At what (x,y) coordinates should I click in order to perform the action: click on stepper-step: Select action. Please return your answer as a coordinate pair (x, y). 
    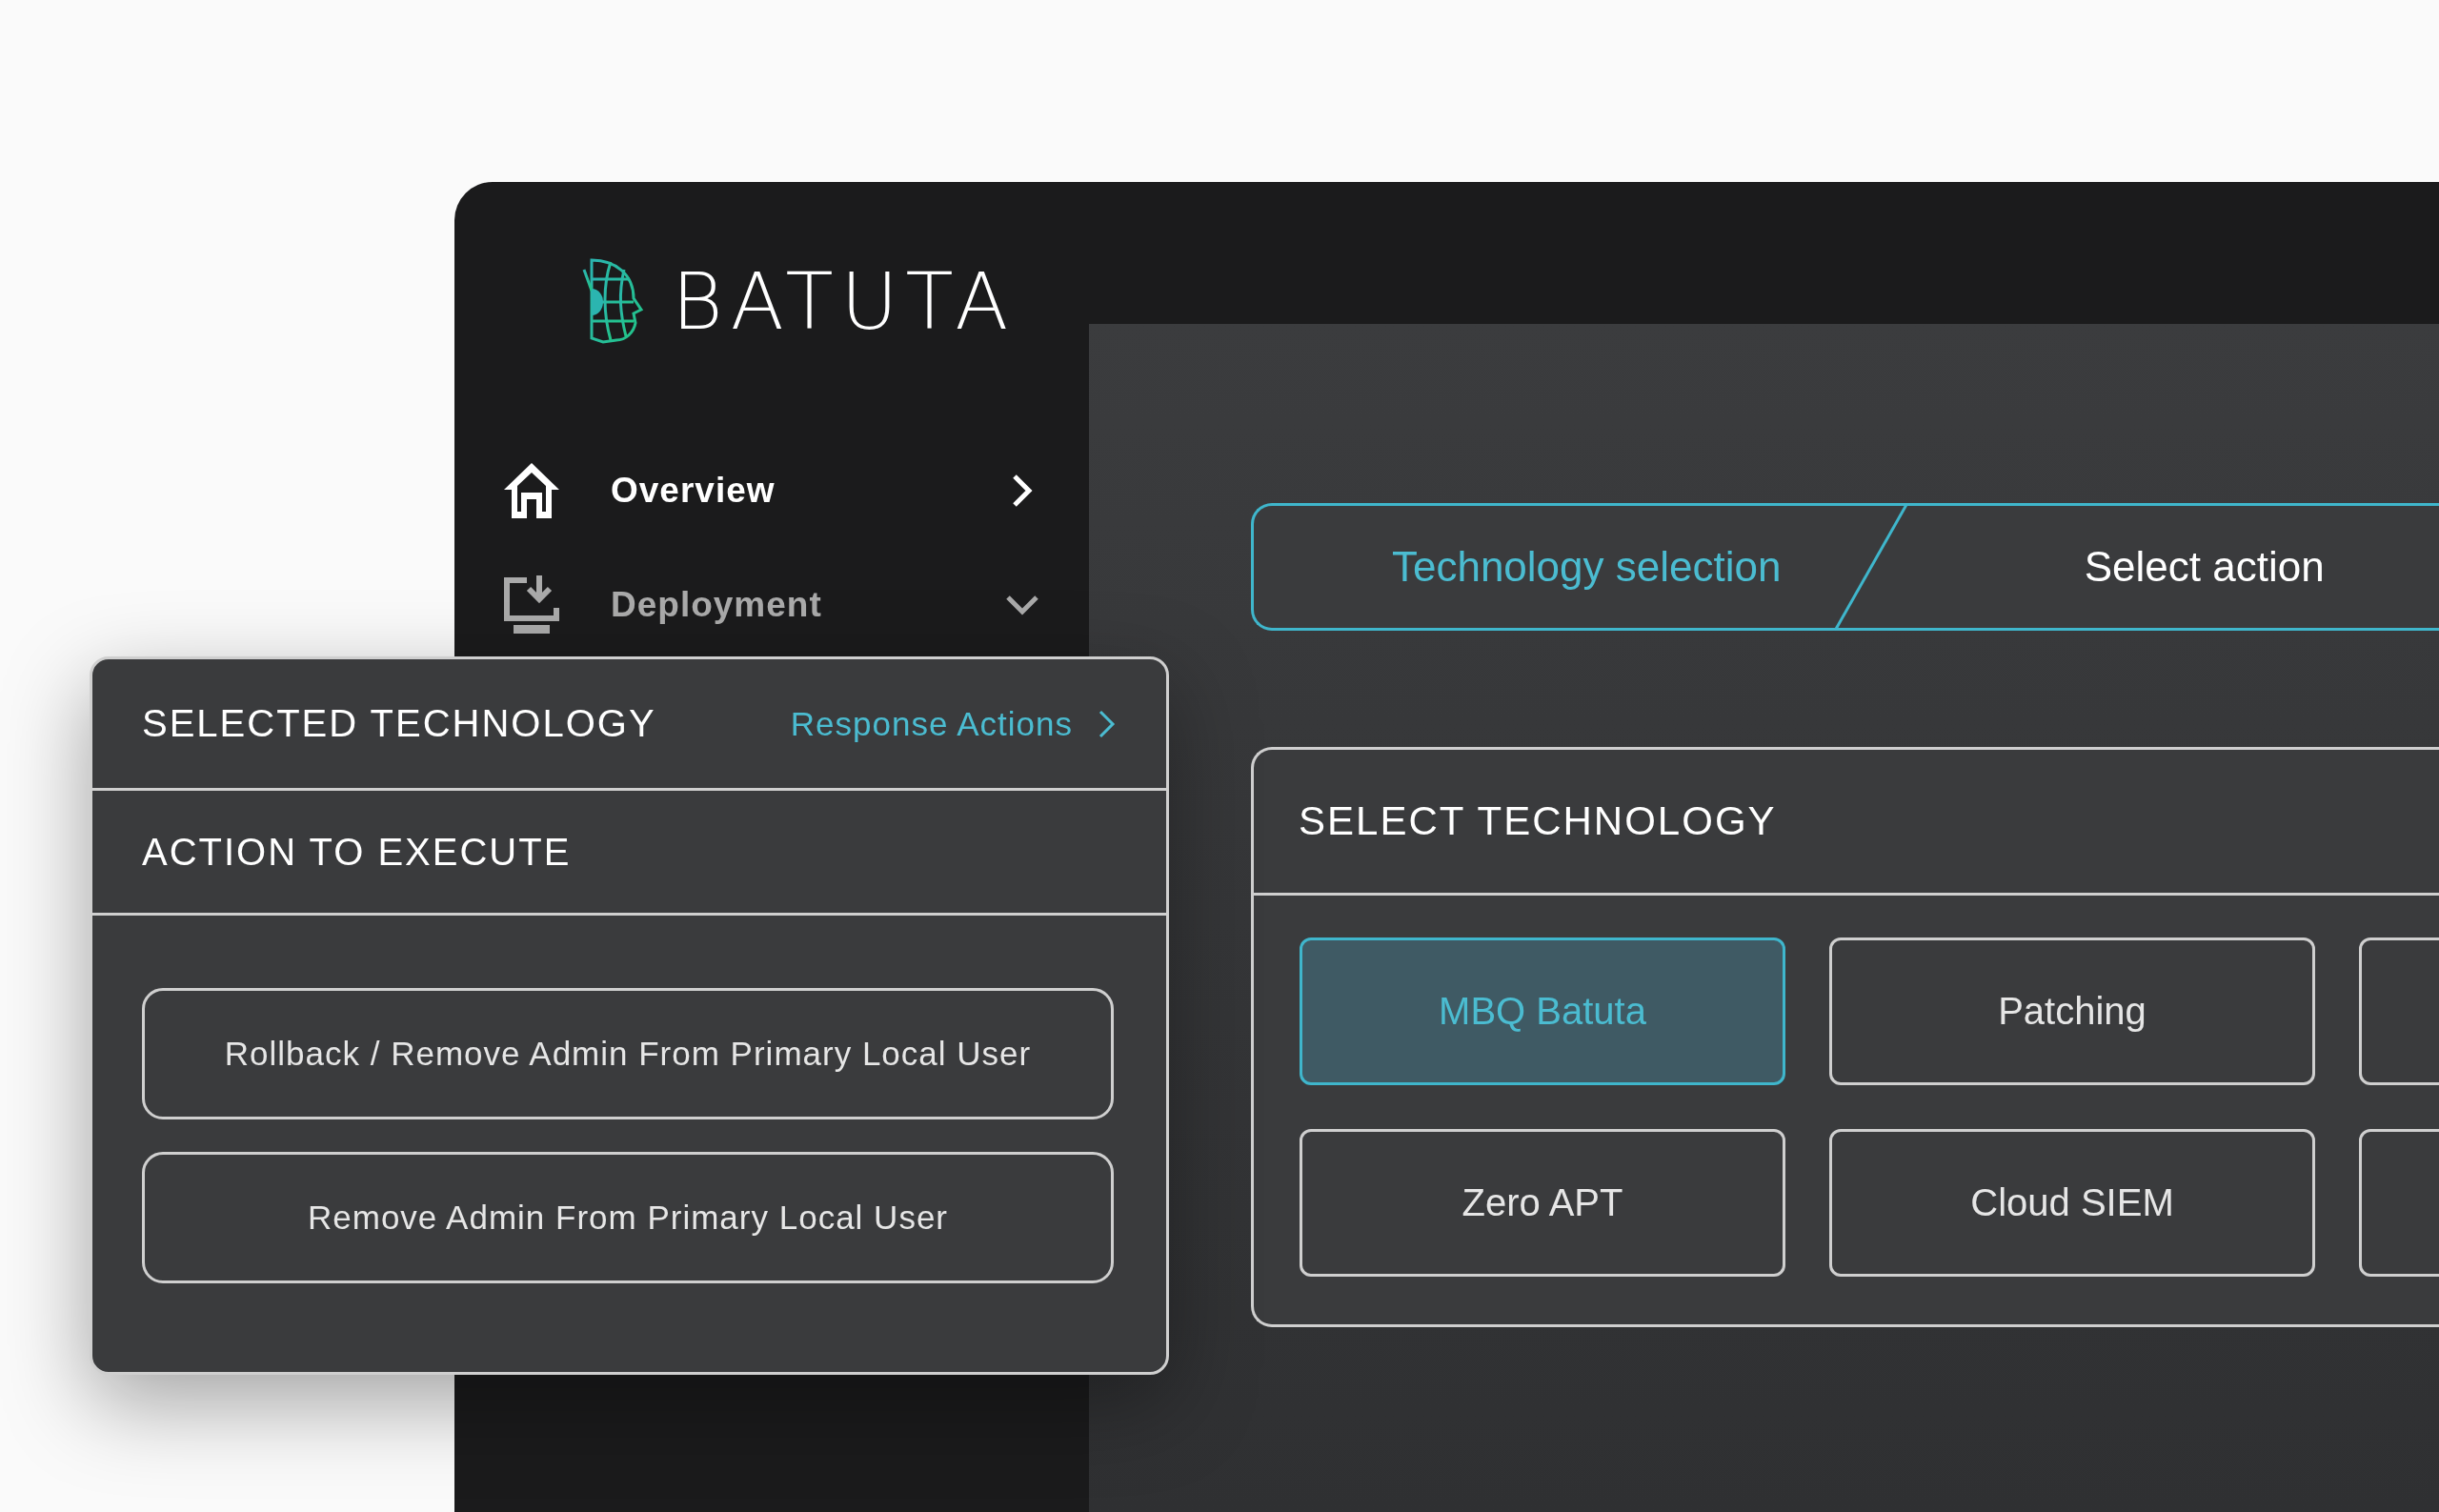
    Looking at the image, I should click on (2179, 567).